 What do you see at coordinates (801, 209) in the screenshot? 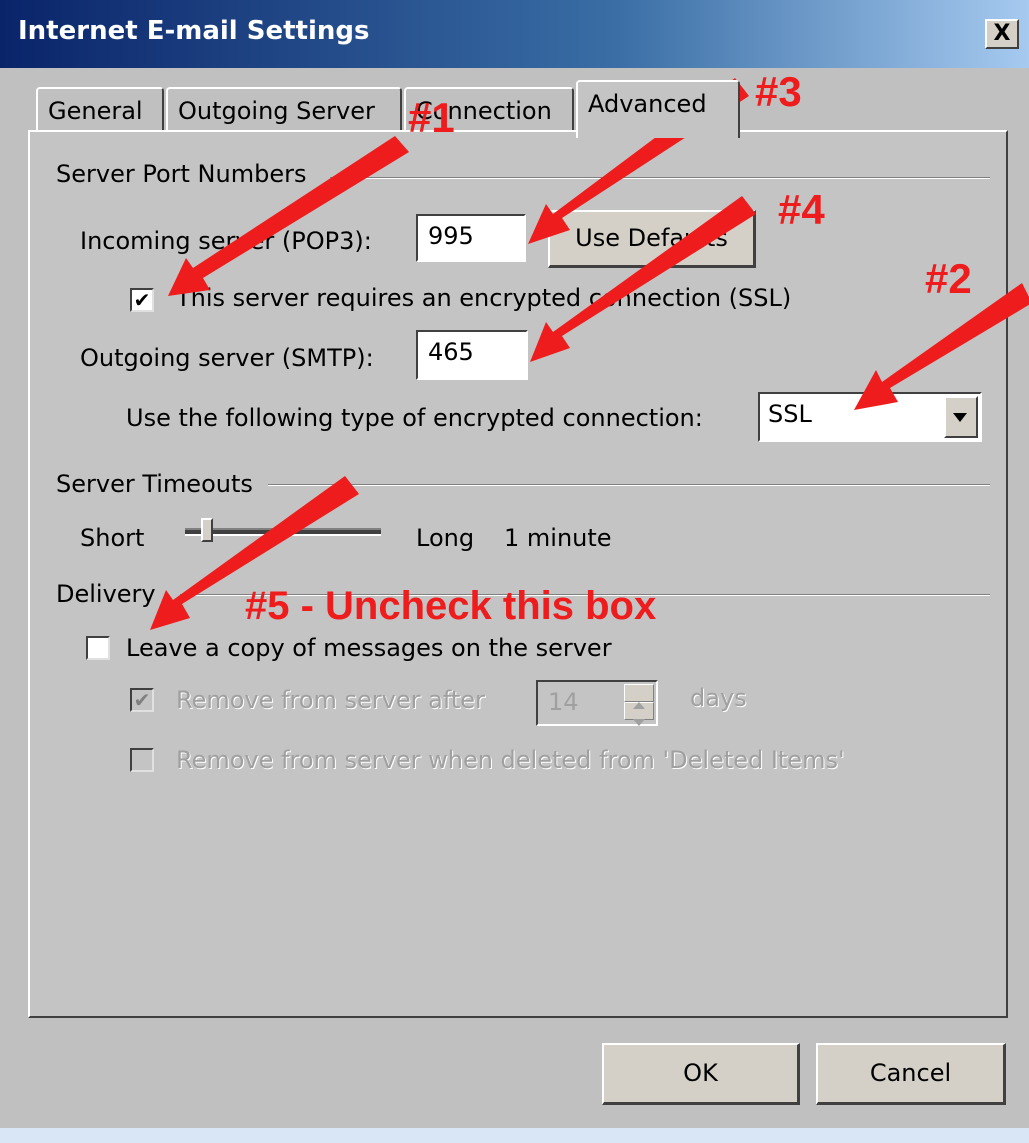
I see `annotation-4: #4` at bounding box center [801, 209].